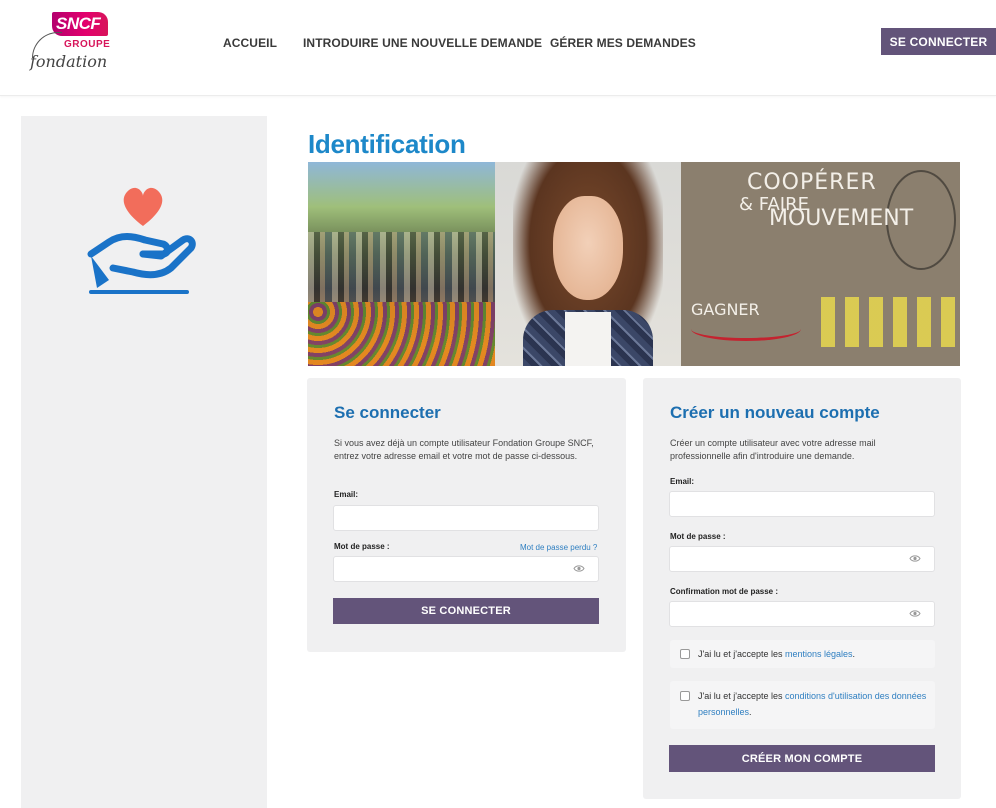 This screenshot has width=996, height=808. I want to click on hero-photo-market, so click(401, 264).